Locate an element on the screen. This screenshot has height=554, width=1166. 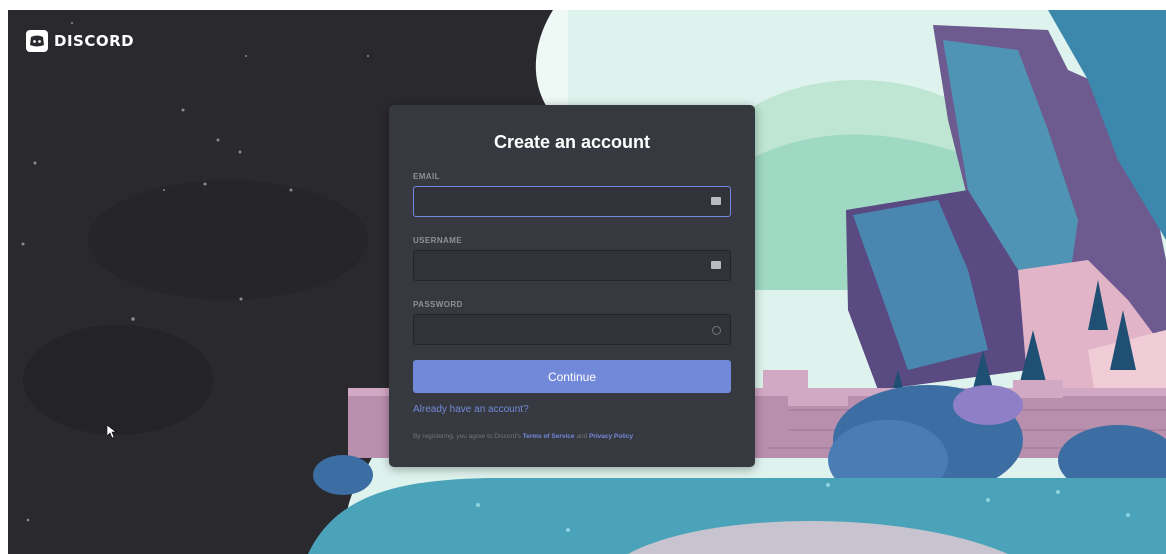
discord-logo: DISCORD is located at coordinates (80, 41).